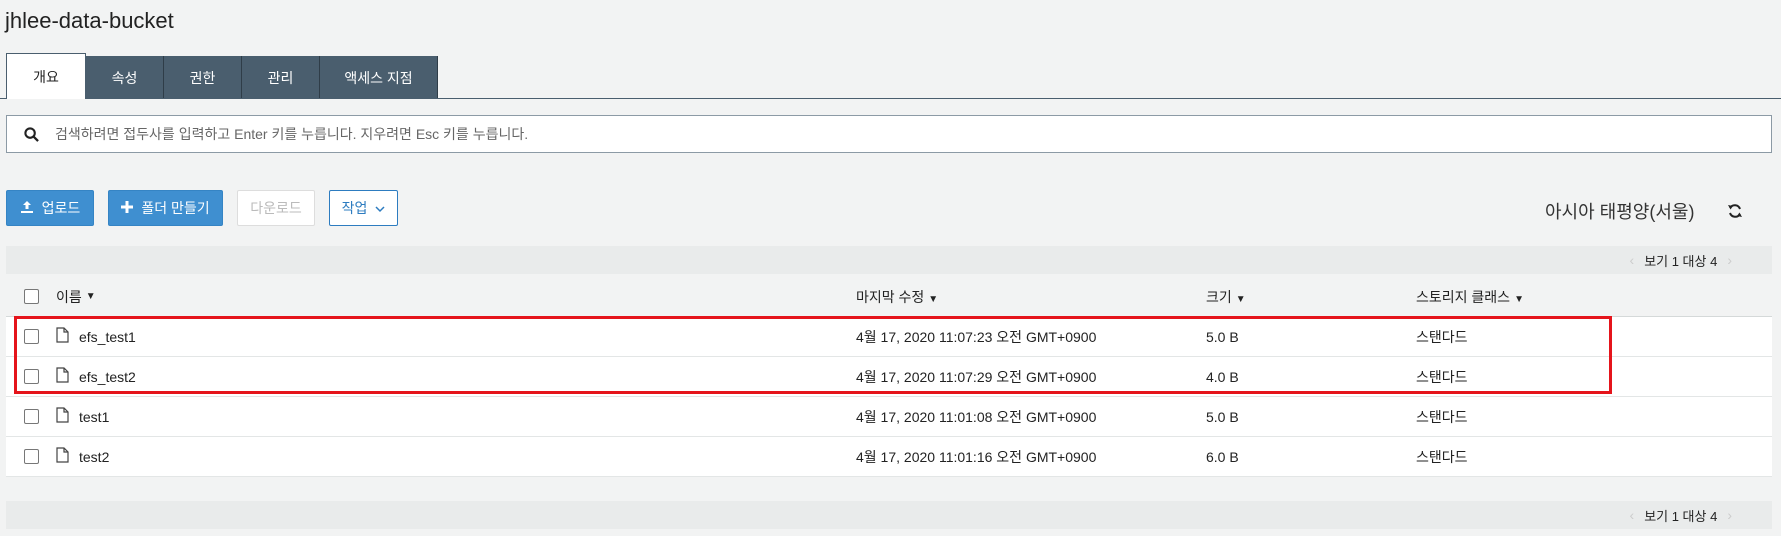 The width and height of the screenshot is (1781, 536). Describe the element at coordinates (976, 336) in the screenshot. I see `modified-cell: 4월 17, 2020 11:07:23 오전 GMT+0900` at that location.